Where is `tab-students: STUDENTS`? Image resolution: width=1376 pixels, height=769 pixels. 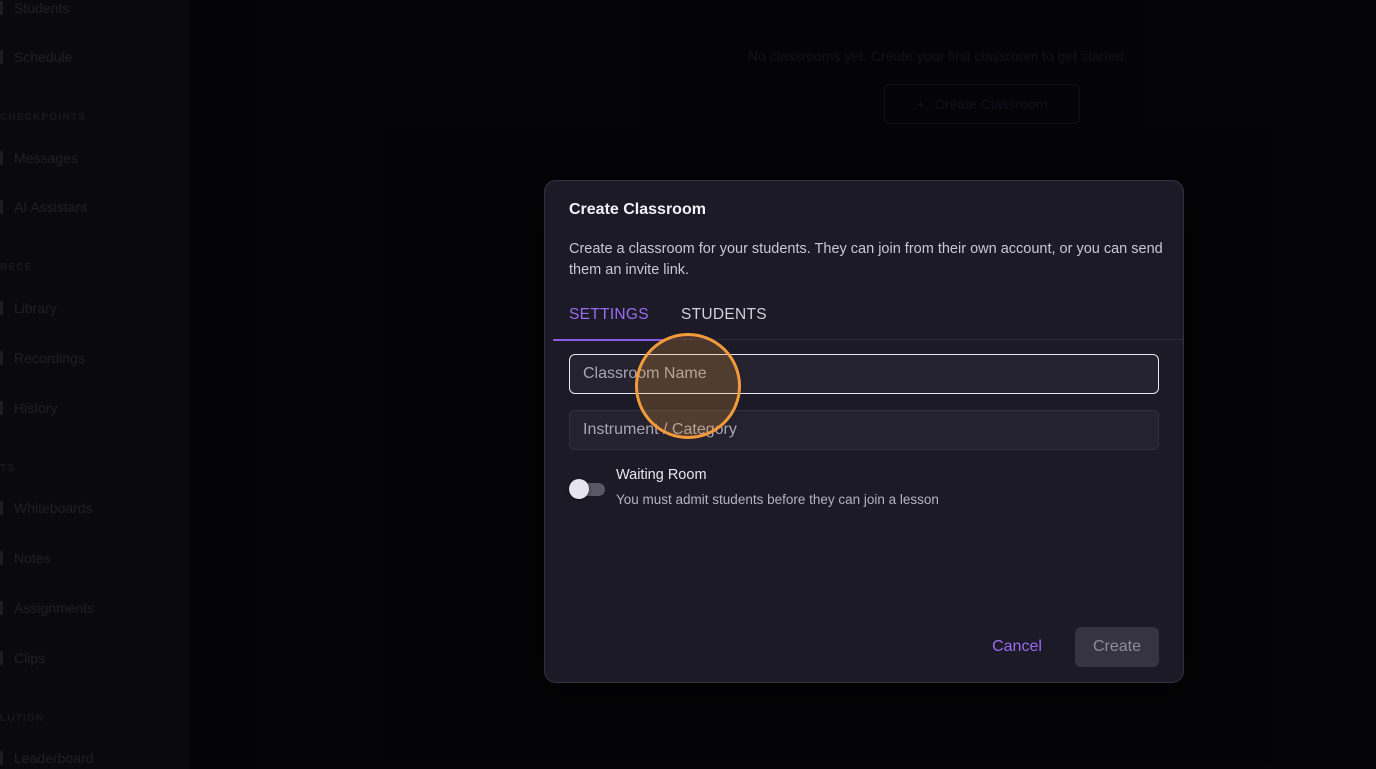 tab-students: STUDENTS is located at coordinates (724, 315).